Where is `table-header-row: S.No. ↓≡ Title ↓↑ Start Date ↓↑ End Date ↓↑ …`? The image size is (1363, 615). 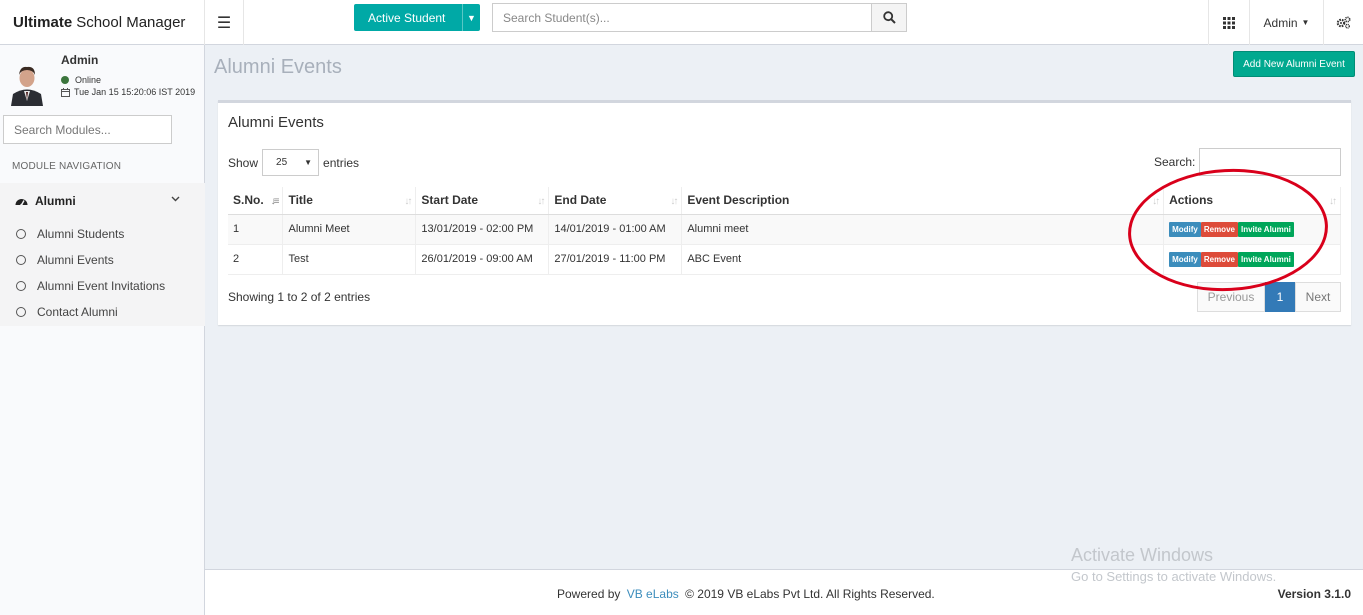
table-header-row: S.No. ↓≡ Title ↓↑ Start Date ↓↑ End Date ↓↑ … is located at coordinates (784, 201).